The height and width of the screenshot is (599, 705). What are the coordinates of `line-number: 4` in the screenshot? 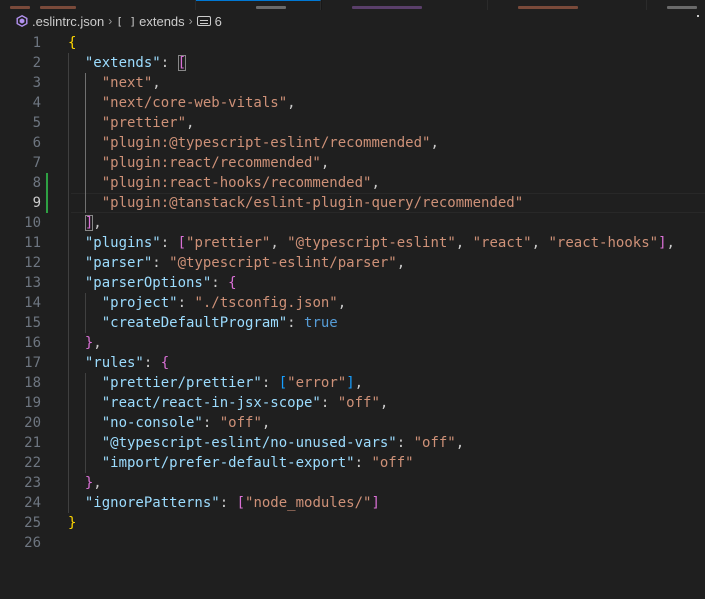 It's located at (36, 103).